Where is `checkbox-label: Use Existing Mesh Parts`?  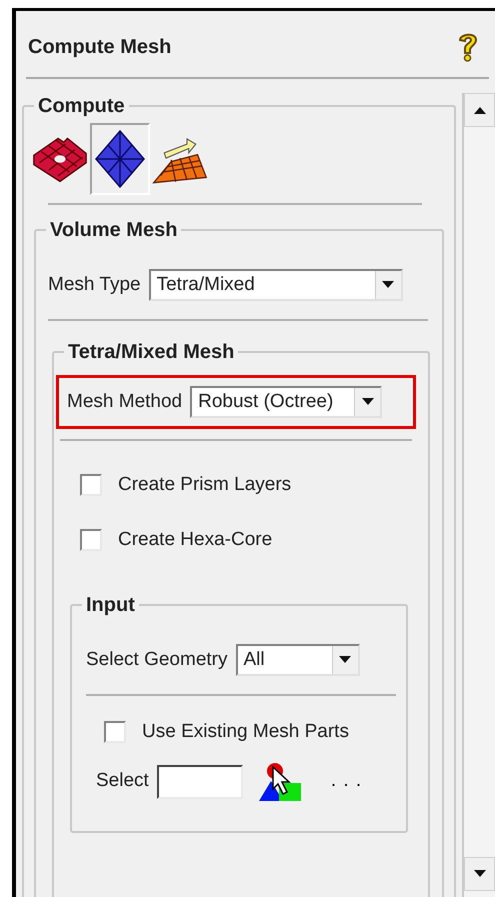
checkbox-label: Use Existing Mesh Parts is located at coordinates (245, 732).